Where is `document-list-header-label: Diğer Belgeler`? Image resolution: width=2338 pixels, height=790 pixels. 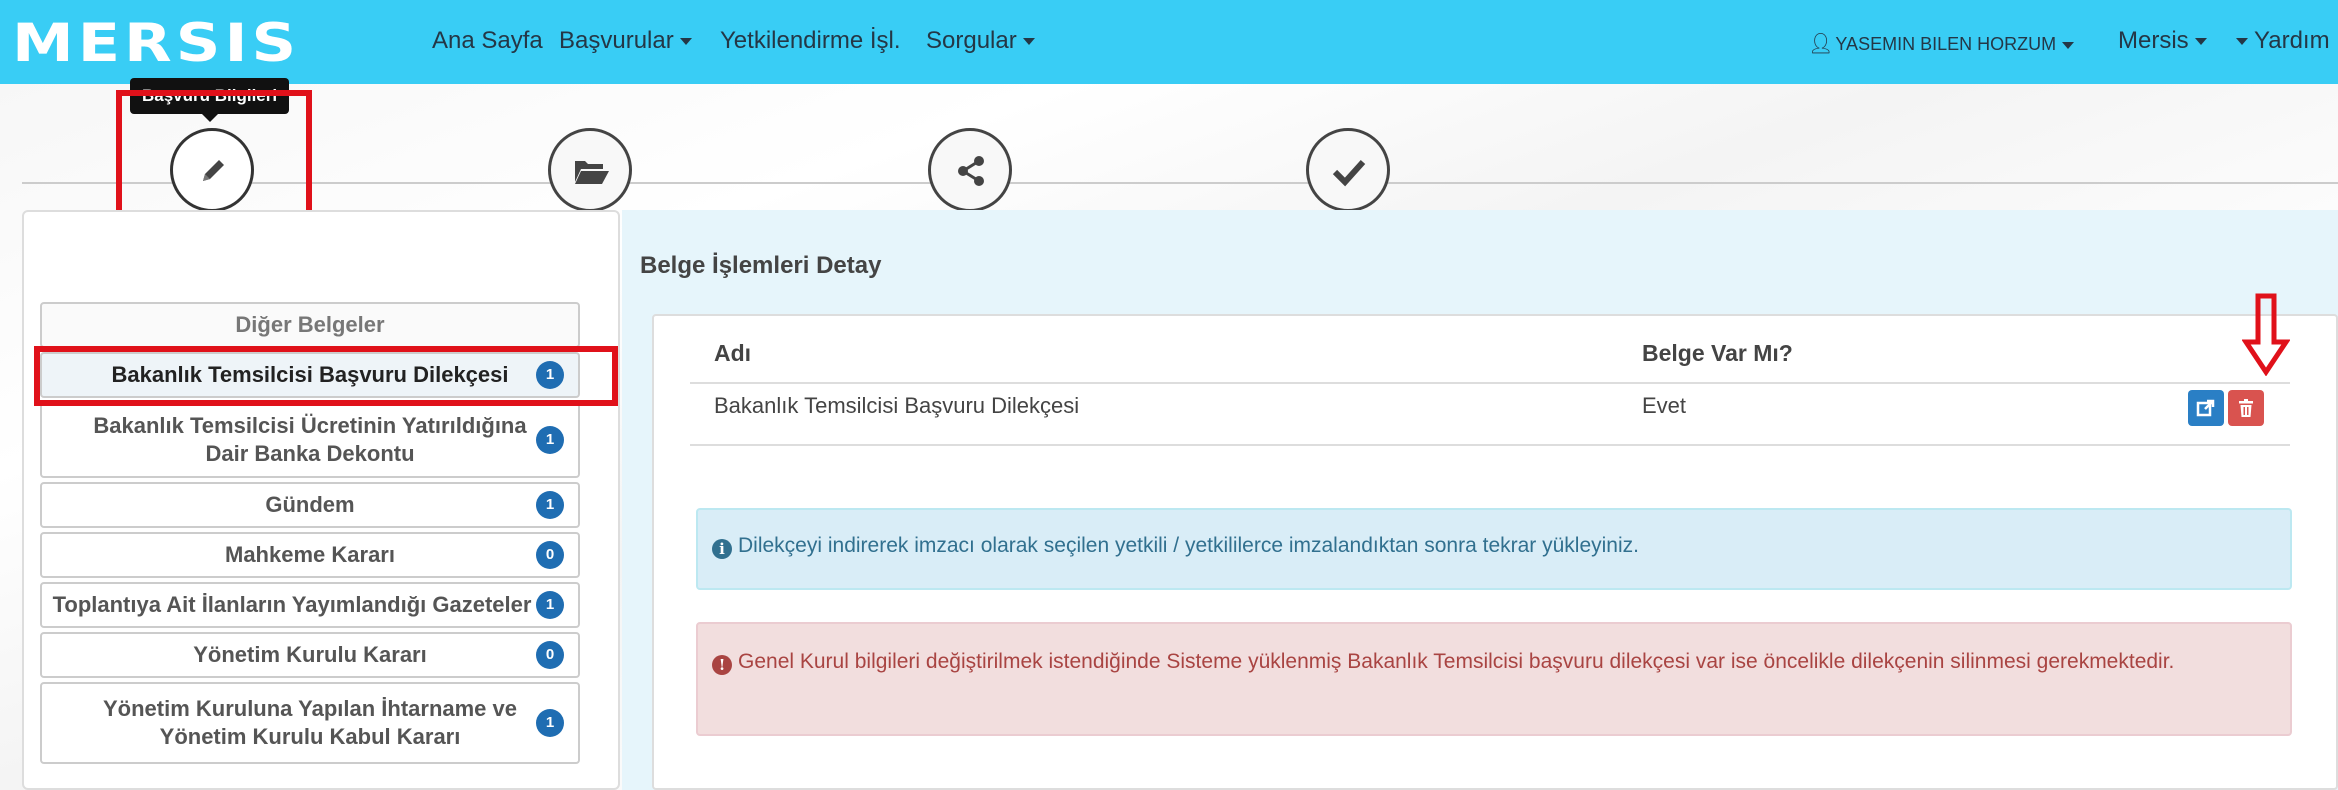
document-list-header-label: Diğer Belgeler is located at coordinates (310, 324).